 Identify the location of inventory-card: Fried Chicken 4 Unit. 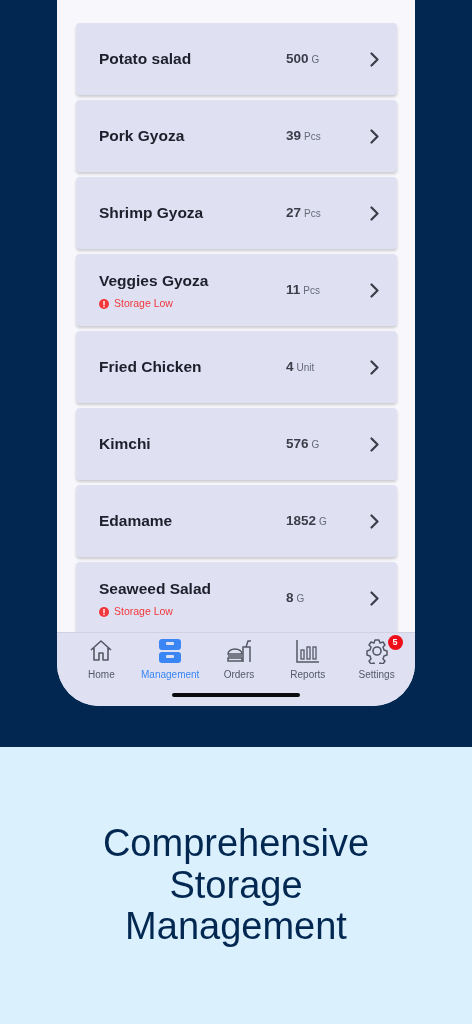
(236, 367).